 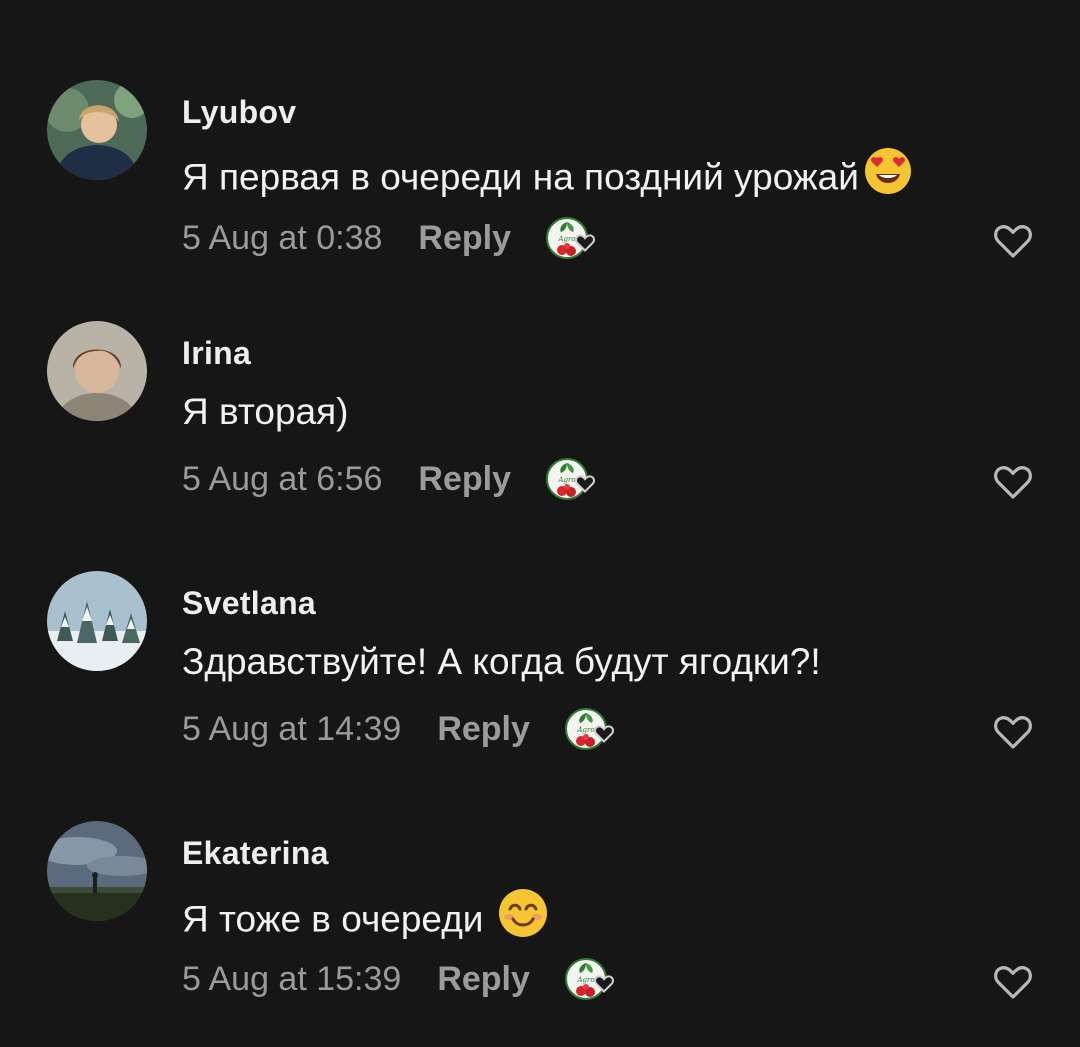 What do you see at coordinates (888, 175) in the screenshot?
I see `heart-eyes-emoji-icon` at bounding box center [888, 175].